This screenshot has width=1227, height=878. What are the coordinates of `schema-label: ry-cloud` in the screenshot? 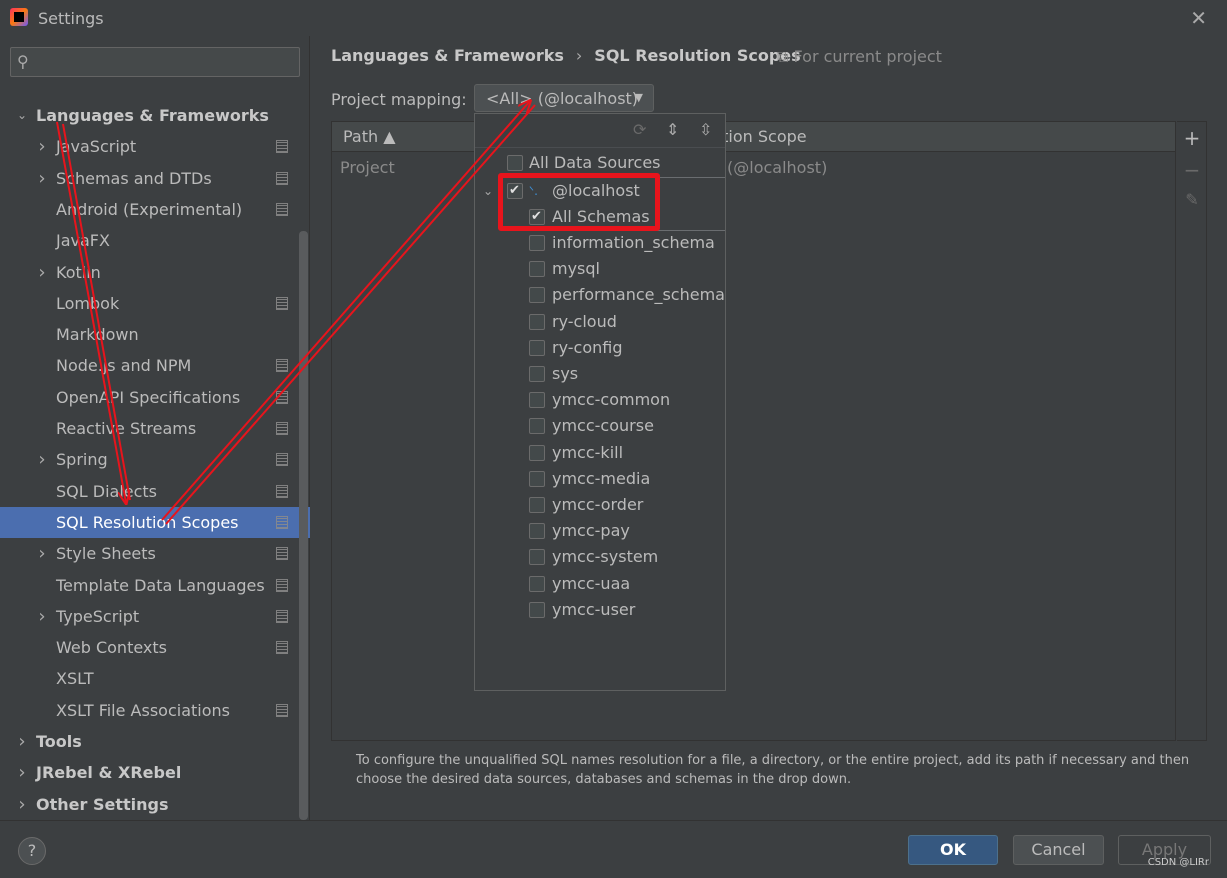 It's located at (584, 321).